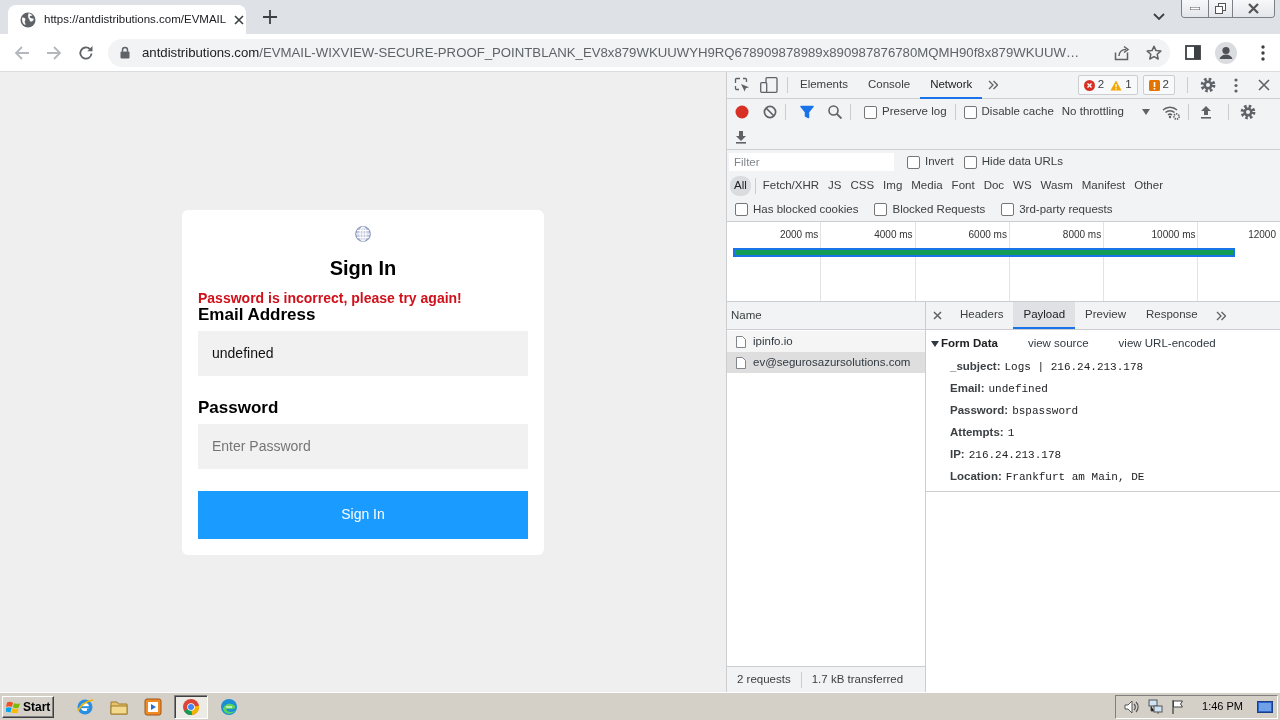 The height and width of the screenshot is (720, 1280). Describe the element at coordinates (1022, 162) in the screenshot. I see `checkbox-label: Hide data URLs` at that location.